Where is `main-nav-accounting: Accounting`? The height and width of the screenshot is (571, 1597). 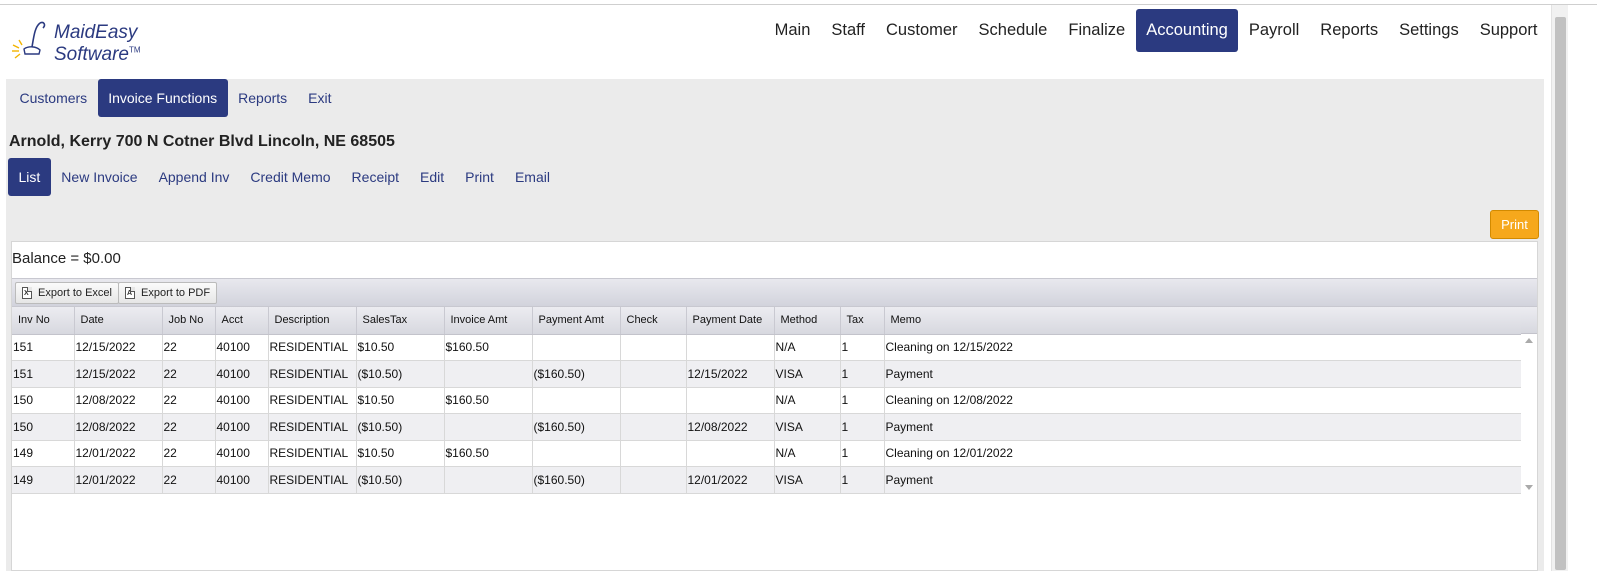
main-nav-accounting: Accounting is located at coordinates (1187, 30).